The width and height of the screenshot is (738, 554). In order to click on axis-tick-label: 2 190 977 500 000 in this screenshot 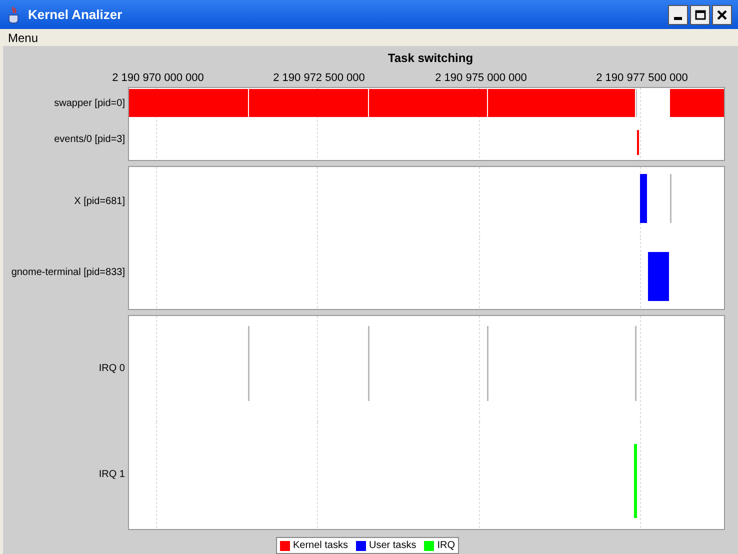, I will do `click(642, 78)`.